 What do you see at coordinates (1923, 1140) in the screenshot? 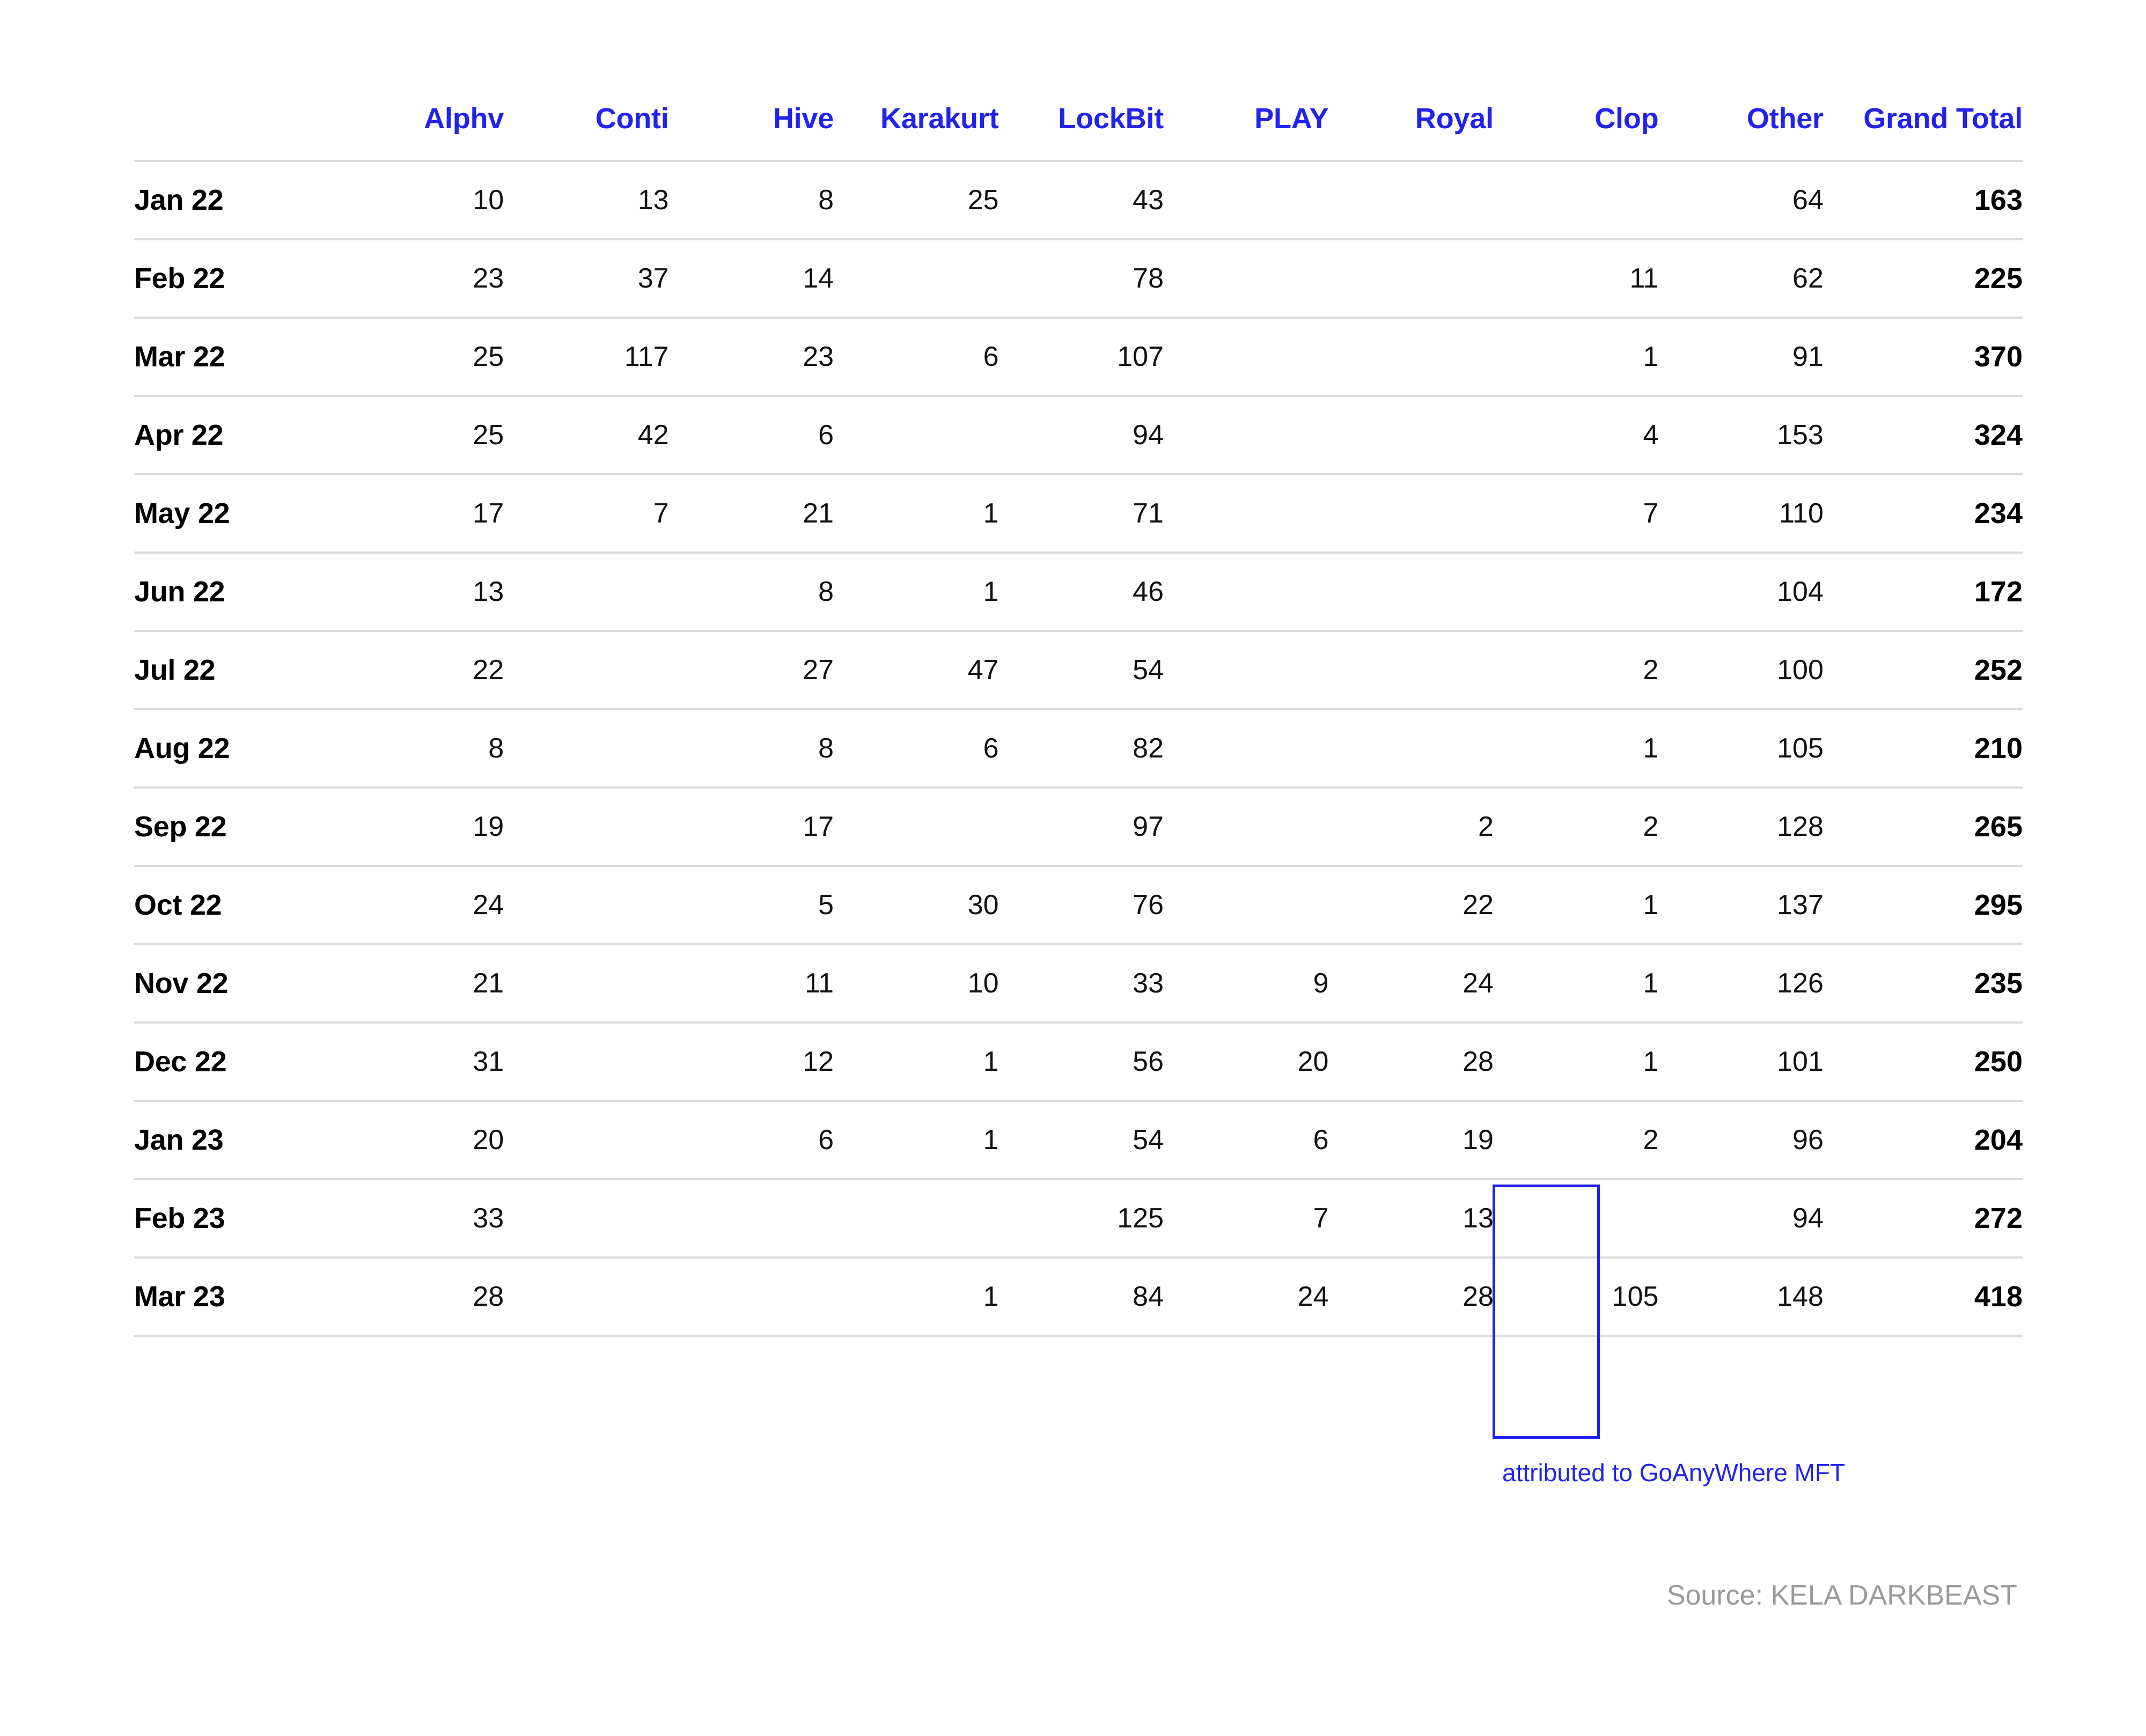
I see `cell-grand-total: 204` at bounding box center [1923, 1140].